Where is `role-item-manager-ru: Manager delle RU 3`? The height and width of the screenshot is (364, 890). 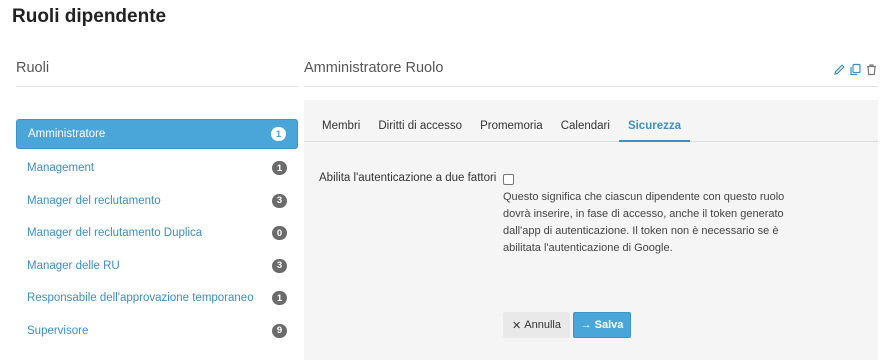 role-item-manager-ru: Manager delle RU 3 is located at coordinates (157, 266).